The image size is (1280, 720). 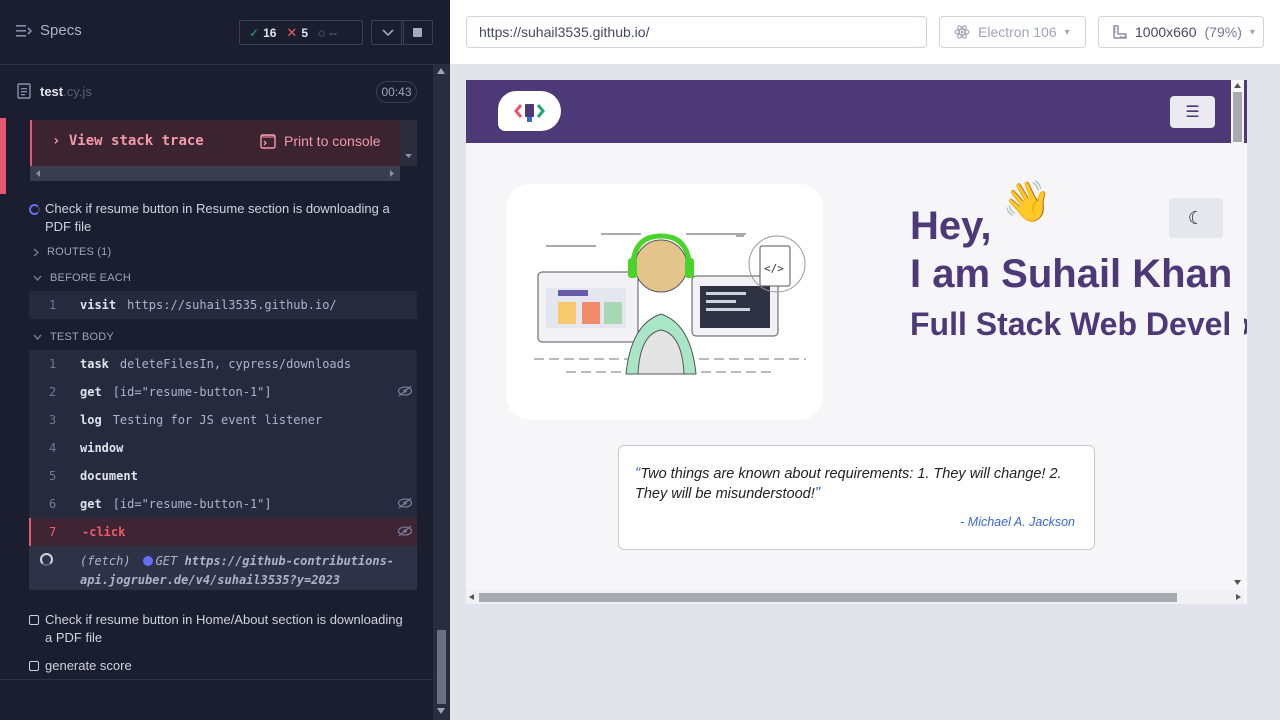 What do you see at coordinates (24, 30) in the screenshot?
I see `specs-list-icon` at bounding box center [24, 30].